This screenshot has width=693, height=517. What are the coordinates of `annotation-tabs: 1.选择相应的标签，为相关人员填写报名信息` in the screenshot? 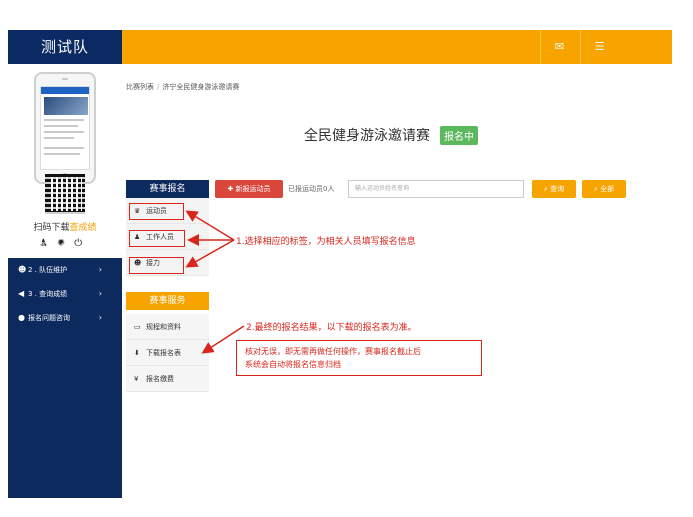 It's located at (326, 242).